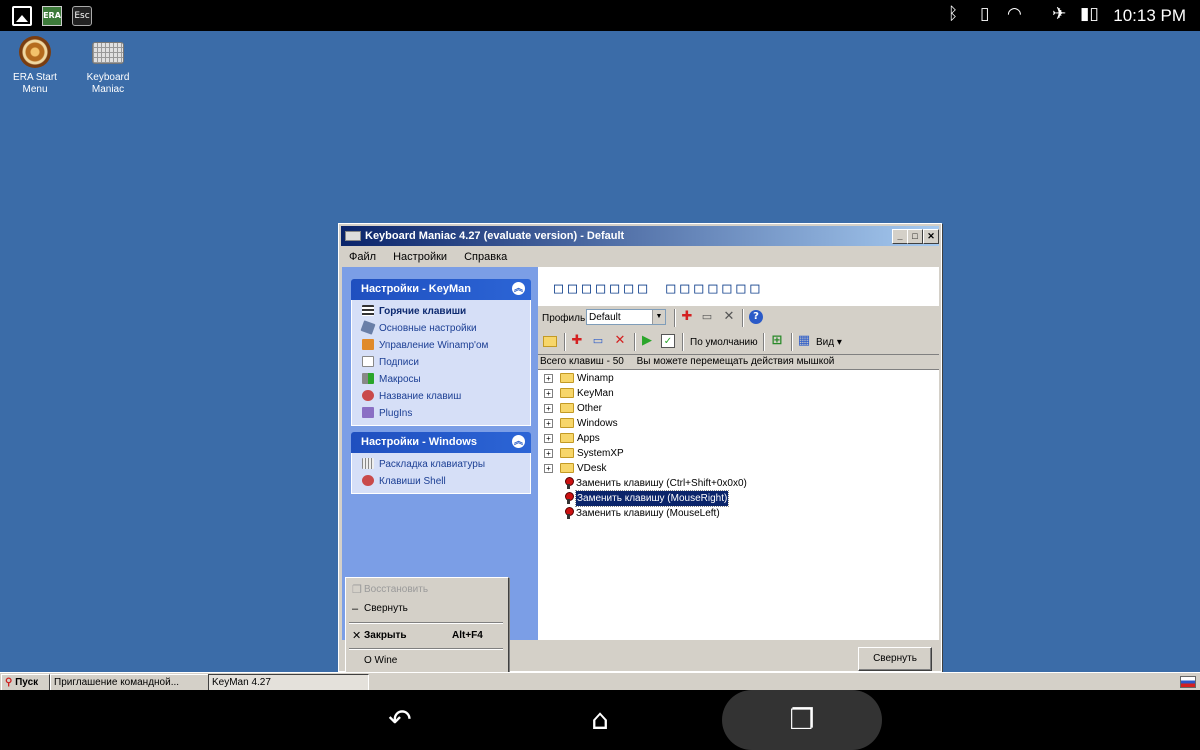 This screenshot has width=1200, height=750. I want to click on menu-item-restore: ❐ Восстановить, so click(426, 590).